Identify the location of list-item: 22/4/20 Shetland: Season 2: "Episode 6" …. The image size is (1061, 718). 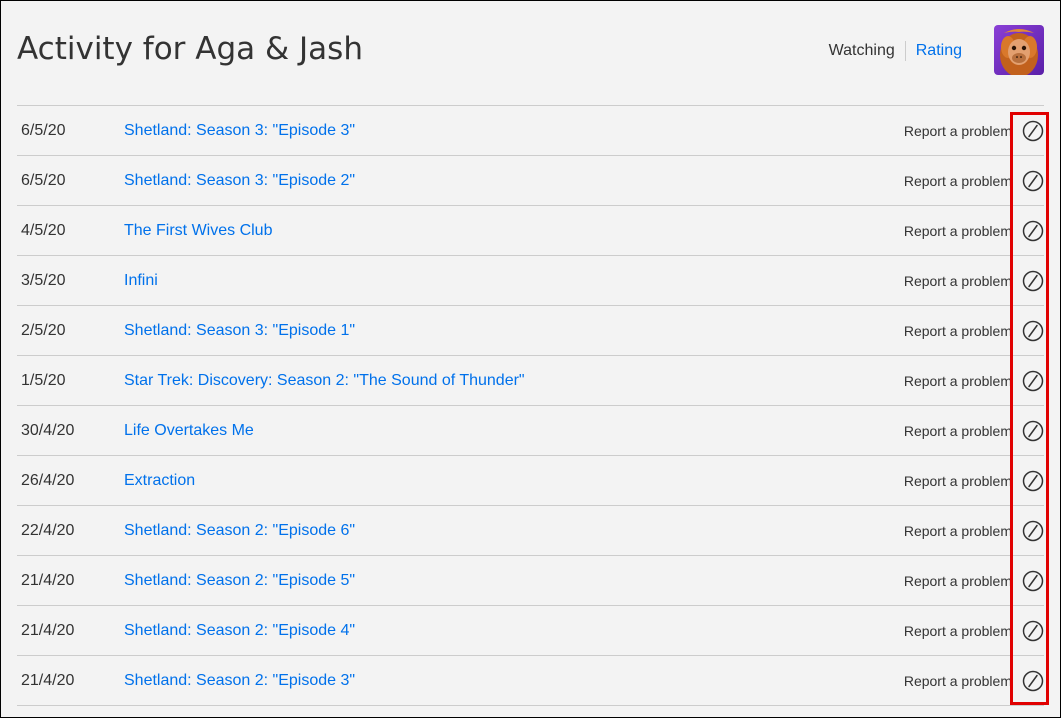
(530, 531).